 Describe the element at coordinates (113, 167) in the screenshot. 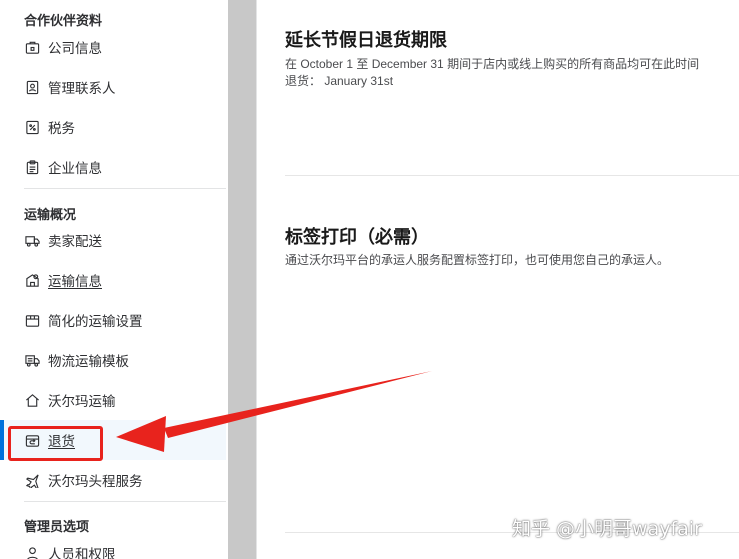

I see `sidebar-item-business-info: 企业信息` at that location.